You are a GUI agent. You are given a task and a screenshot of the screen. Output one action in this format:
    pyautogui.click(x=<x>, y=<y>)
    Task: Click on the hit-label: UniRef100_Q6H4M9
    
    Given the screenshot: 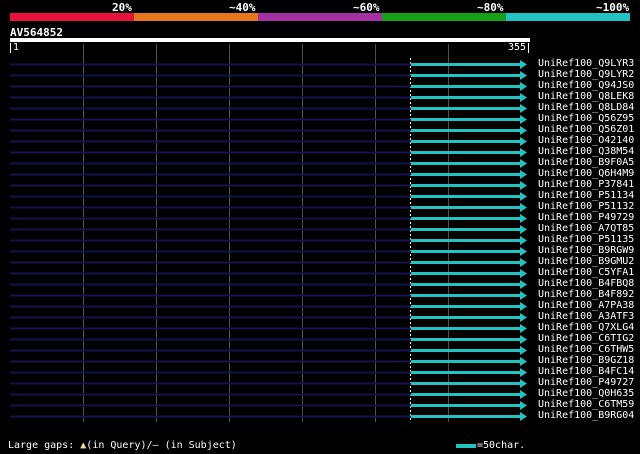 What is the action you would take?
    pyautogui.click(x=586, y=174)
    